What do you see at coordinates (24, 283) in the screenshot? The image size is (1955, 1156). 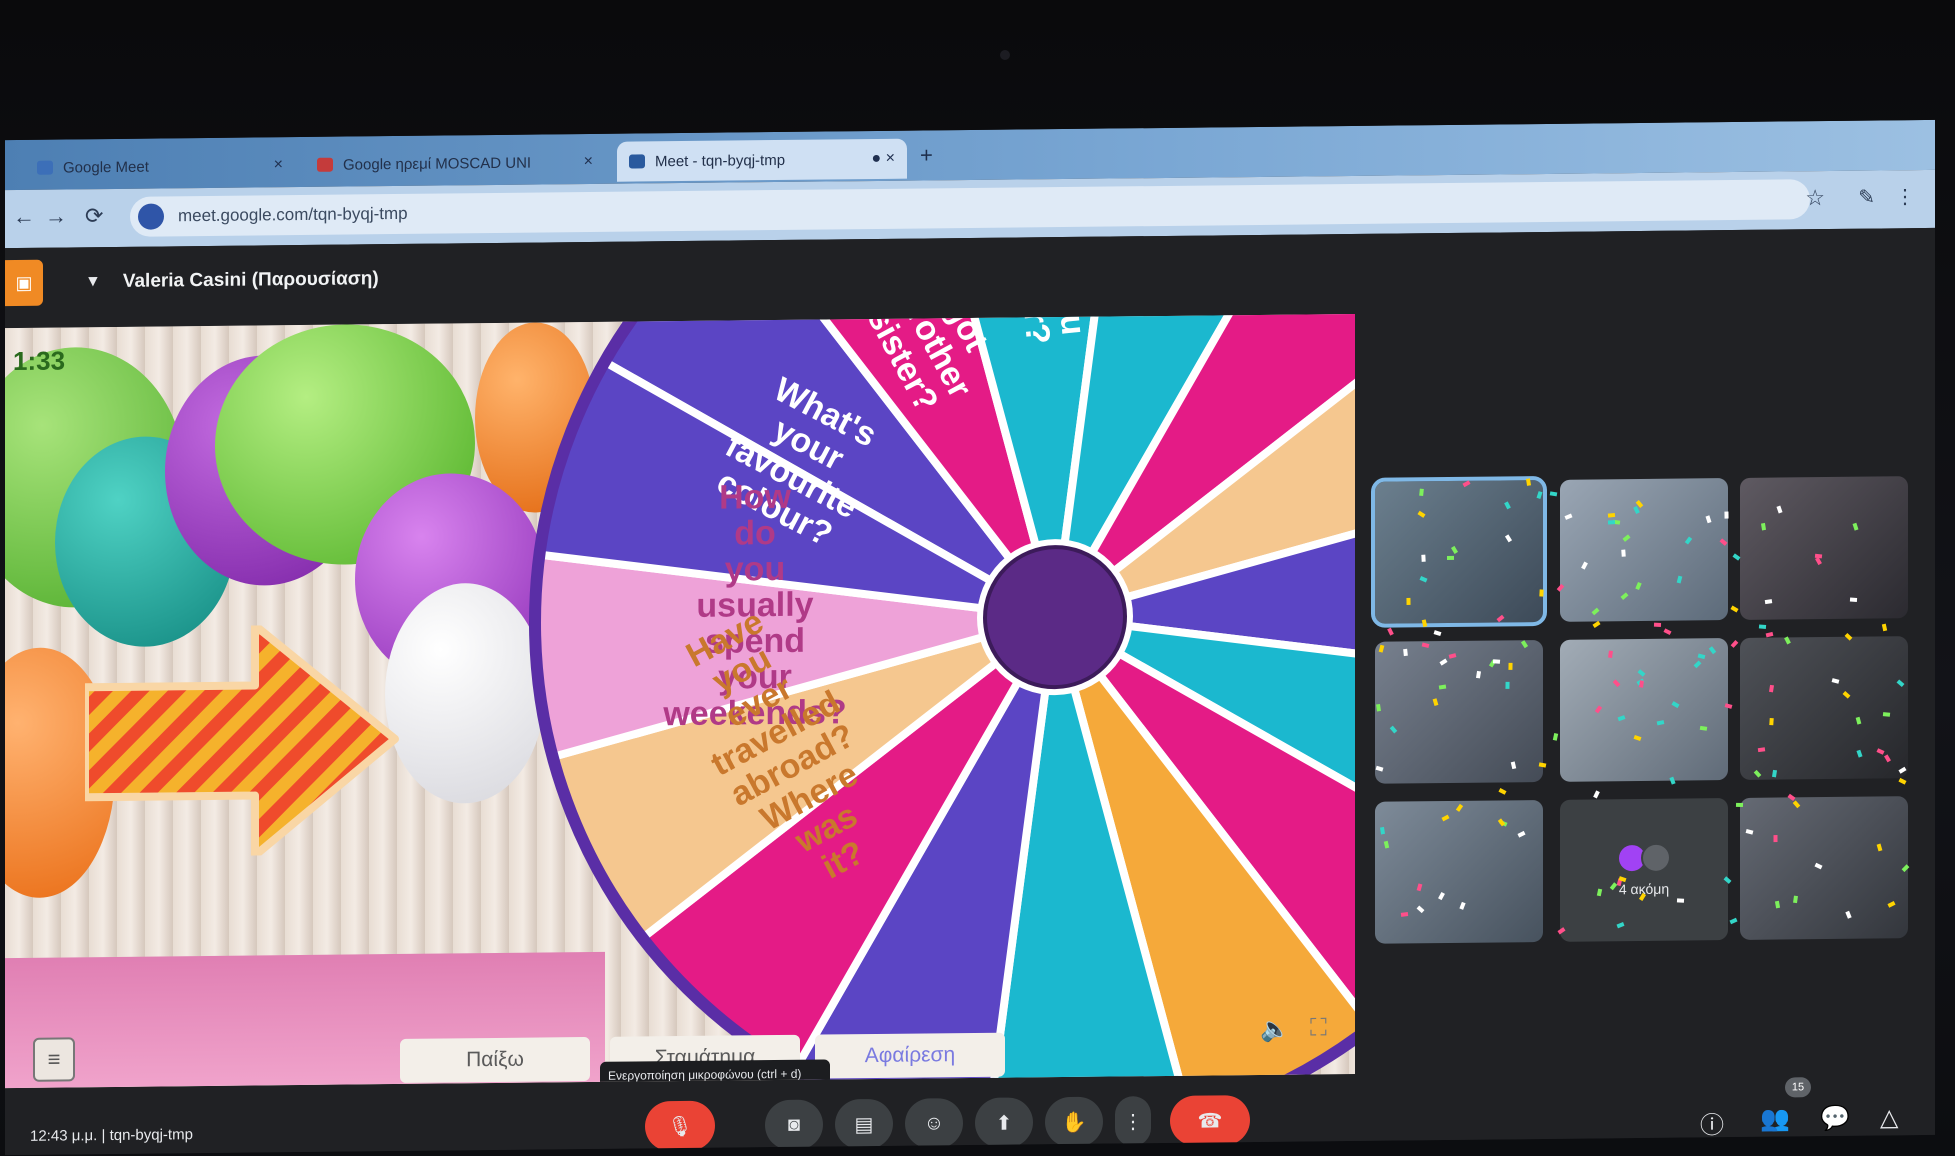 I see `presenting-icon: ▣` at bounding box center [24, 283].